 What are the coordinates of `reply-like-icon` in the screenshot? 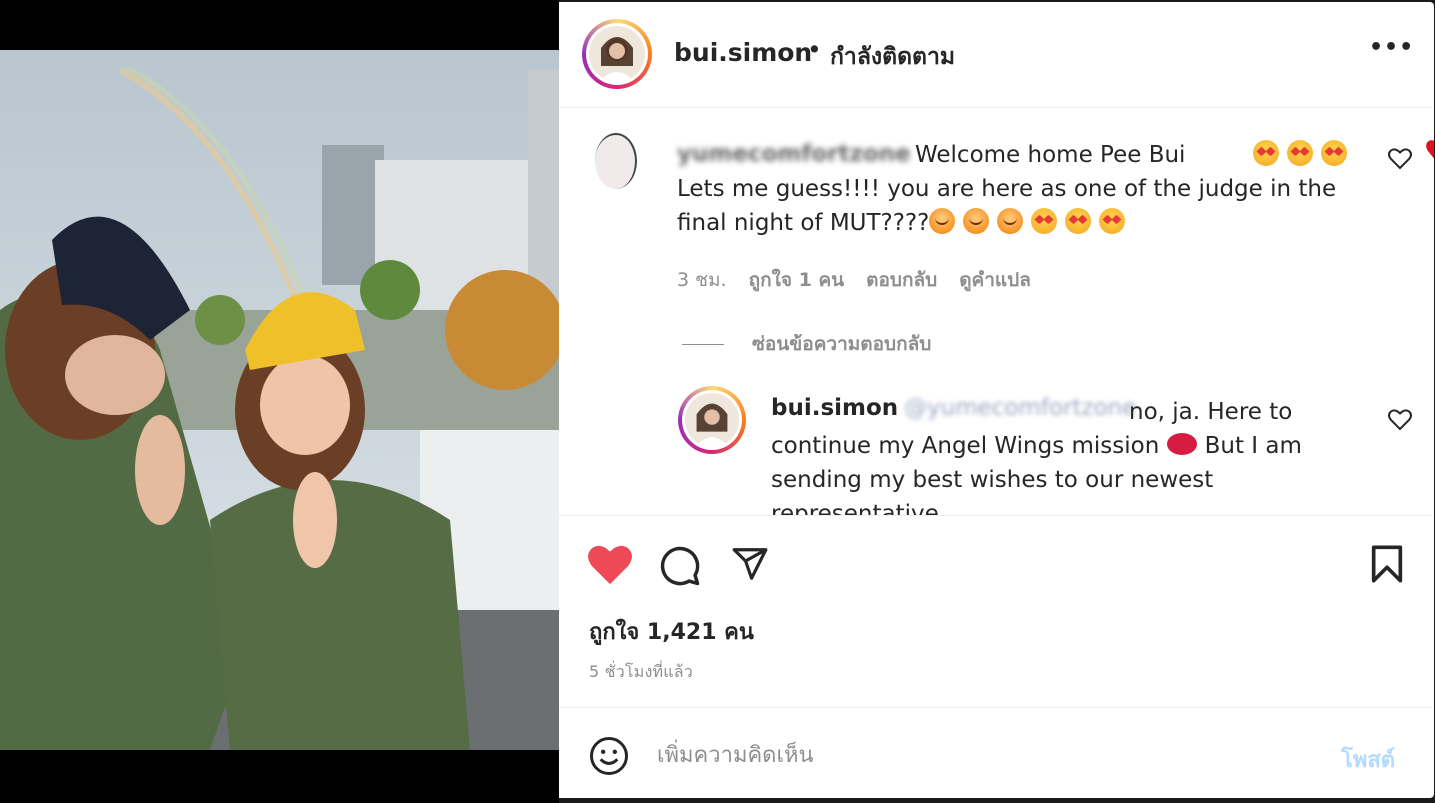 It's located at (1400, 420).